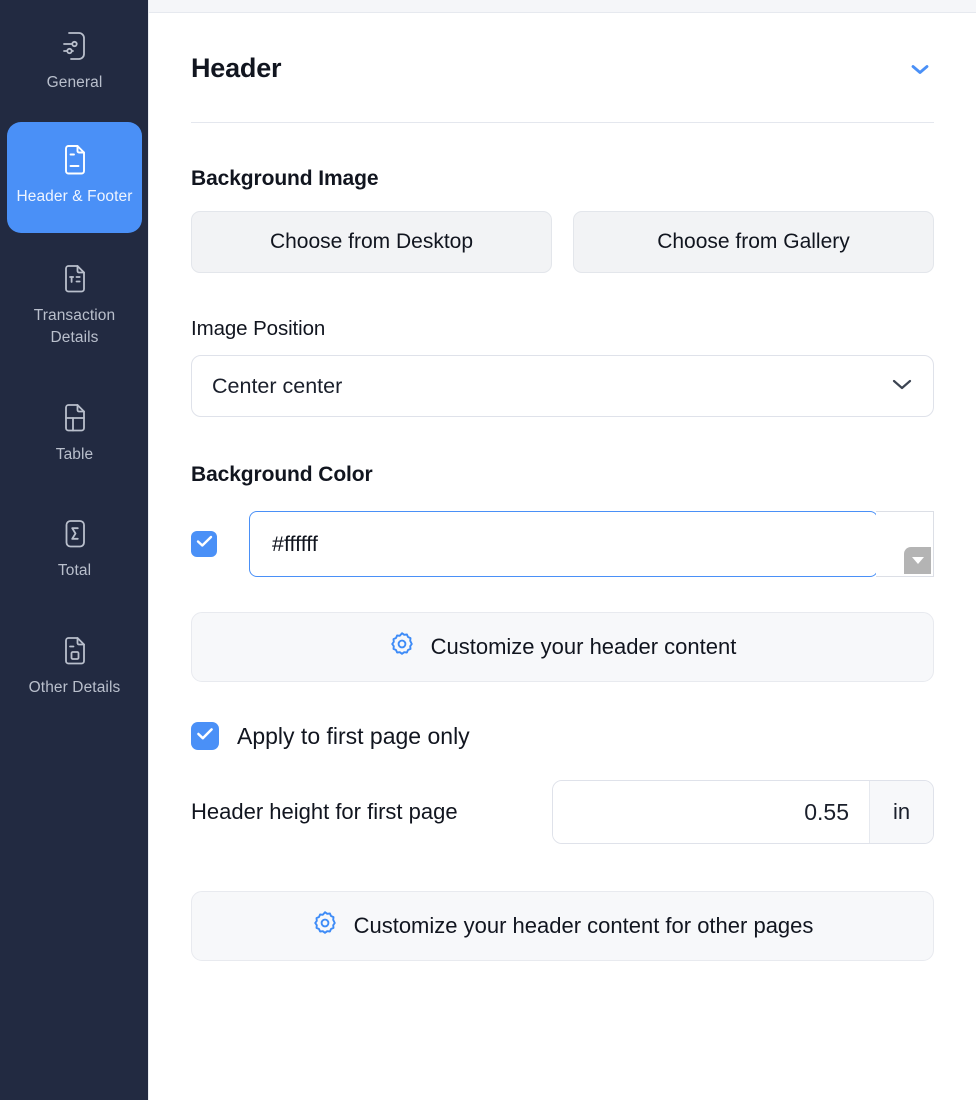  I want to click on apply-first-page-label: Apply to first page only, so click(353, 735).